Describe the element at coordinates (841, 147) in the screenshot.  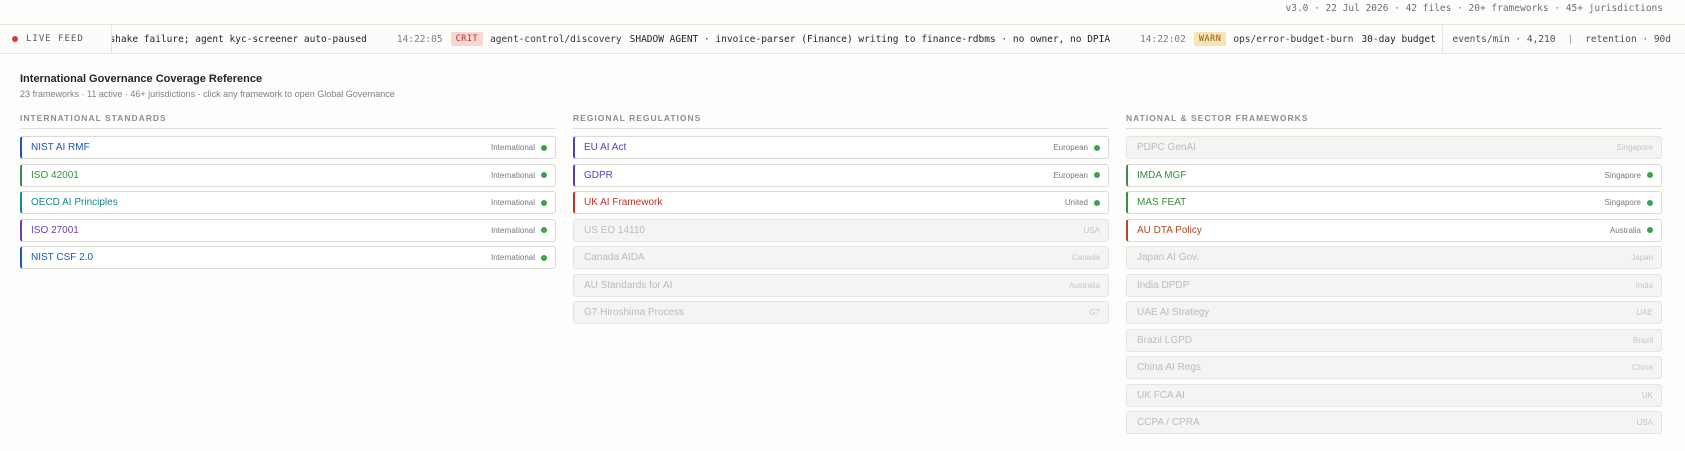
I see `framework-card: EU AI Act European` at that location.